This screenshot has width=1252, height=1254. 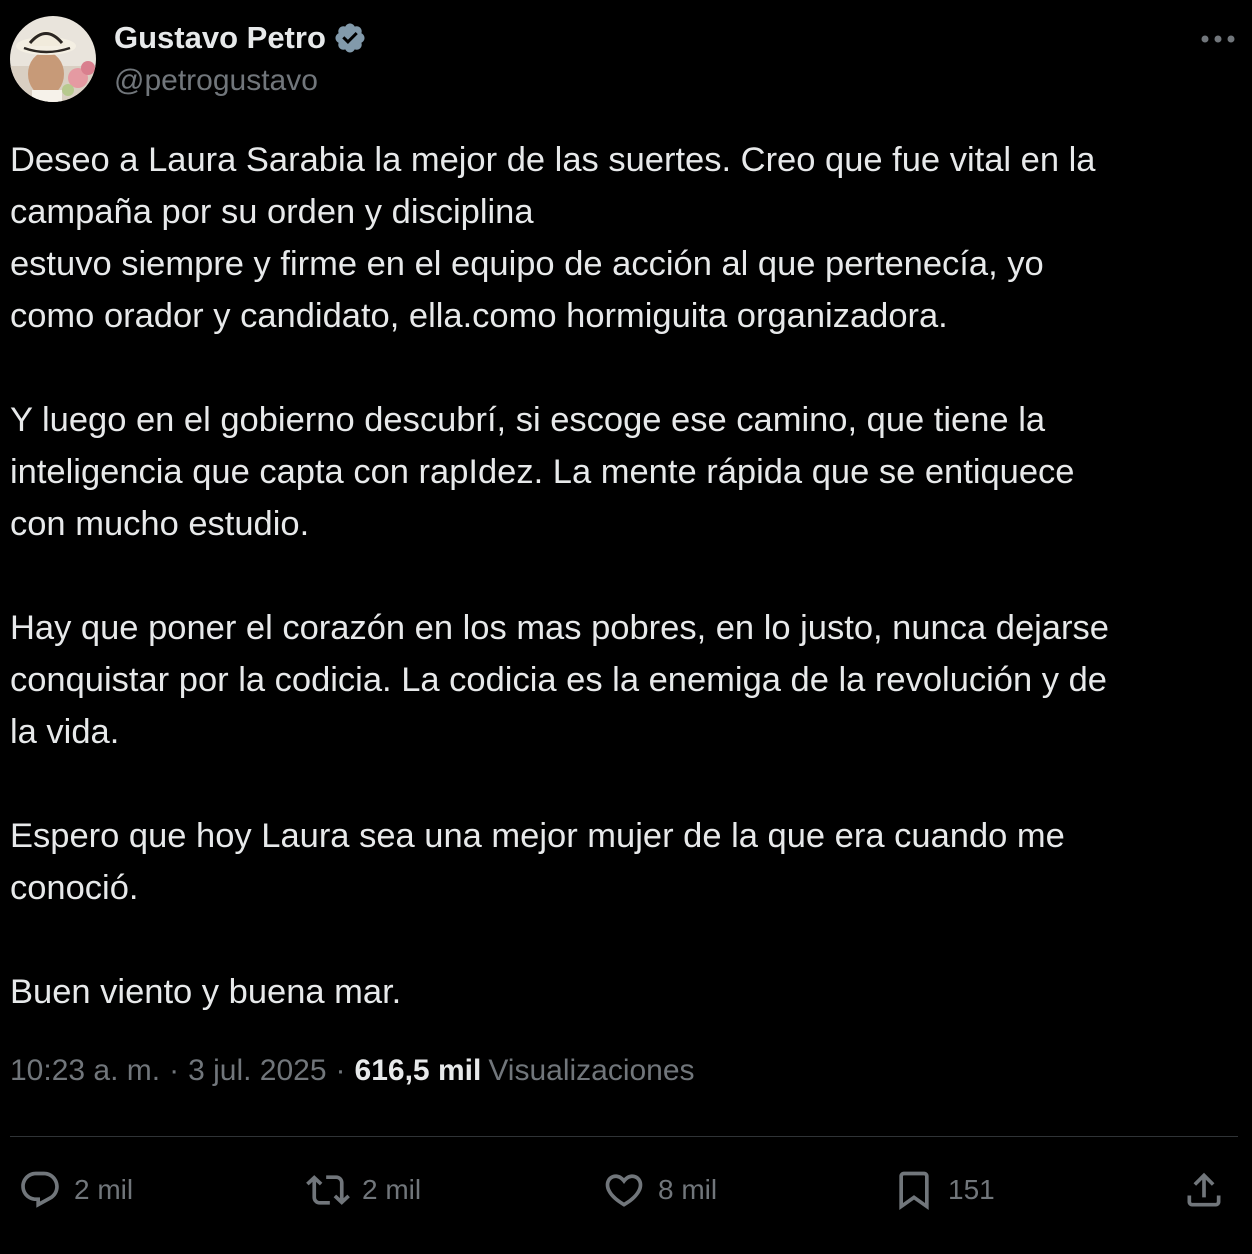 I want to click on tweet-time: 10:23 a. m., so click(x=85, y=1071).